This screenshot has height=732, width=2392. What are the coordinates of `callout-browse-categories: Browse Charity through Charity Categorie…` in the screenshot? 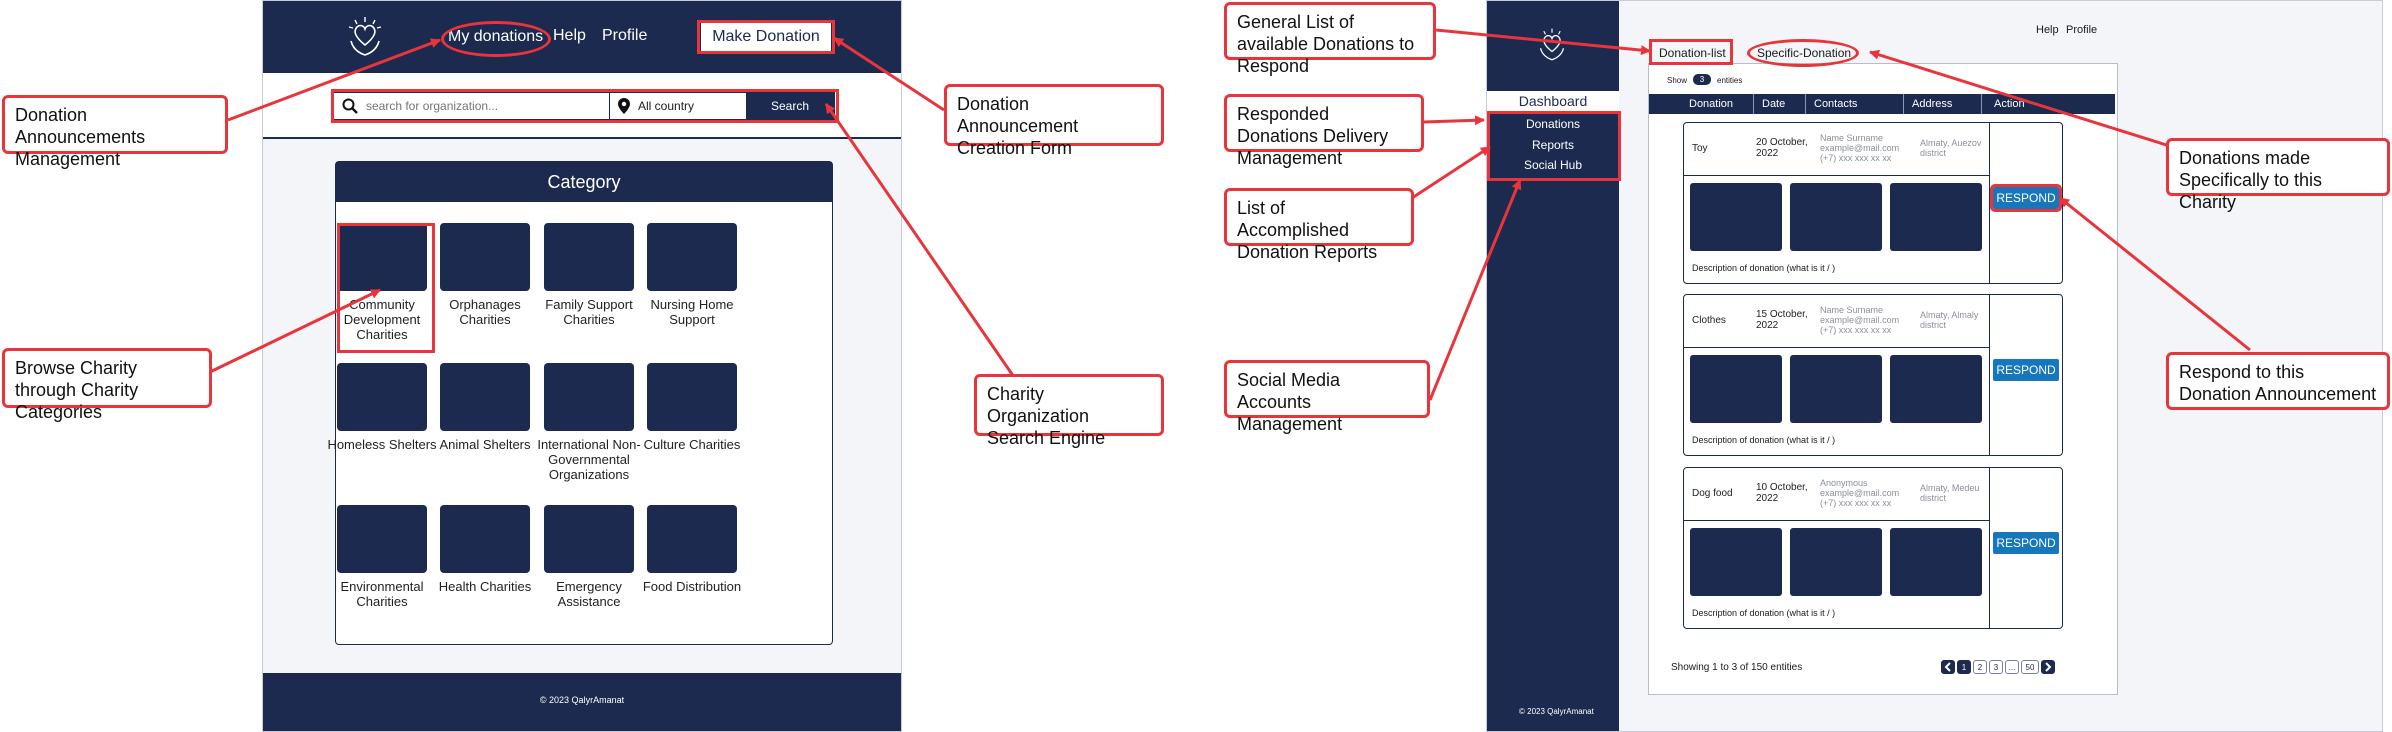 It's located at (107, 385).